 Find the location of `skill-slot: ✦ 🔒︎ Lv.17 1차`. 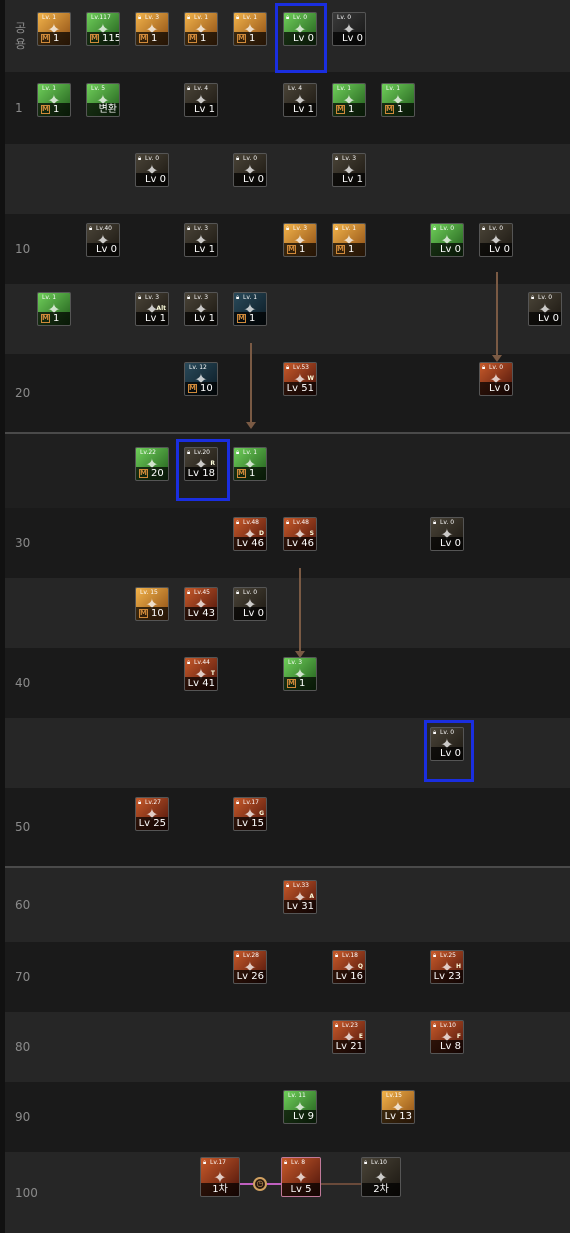

skill-slot: ✦ 🔒︎ Lv.17 1차 is located at coordinates (220, 1177).